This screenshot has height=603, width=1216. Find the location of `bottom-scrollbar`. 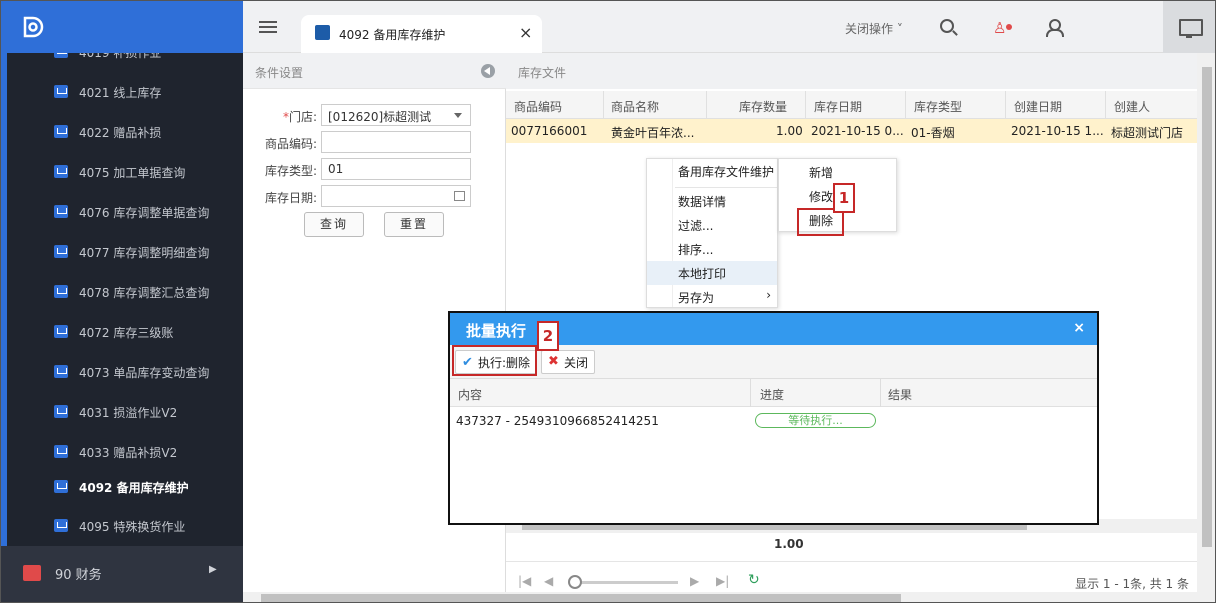

bottom-scrollbar is located at coordinates (720, 597).